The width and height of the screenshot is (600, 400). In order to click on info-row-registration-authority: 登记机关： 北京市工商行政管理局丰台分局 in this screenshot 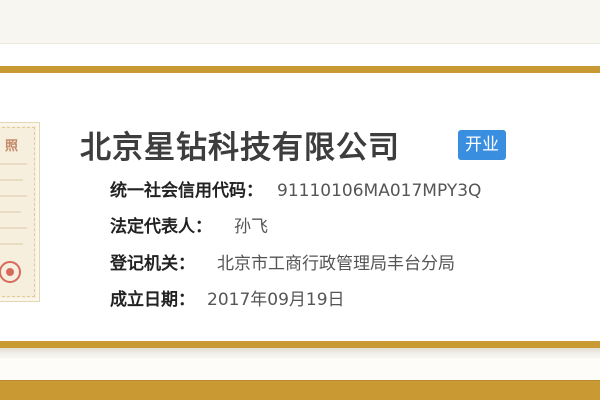, I will do `click(282, 261)`.